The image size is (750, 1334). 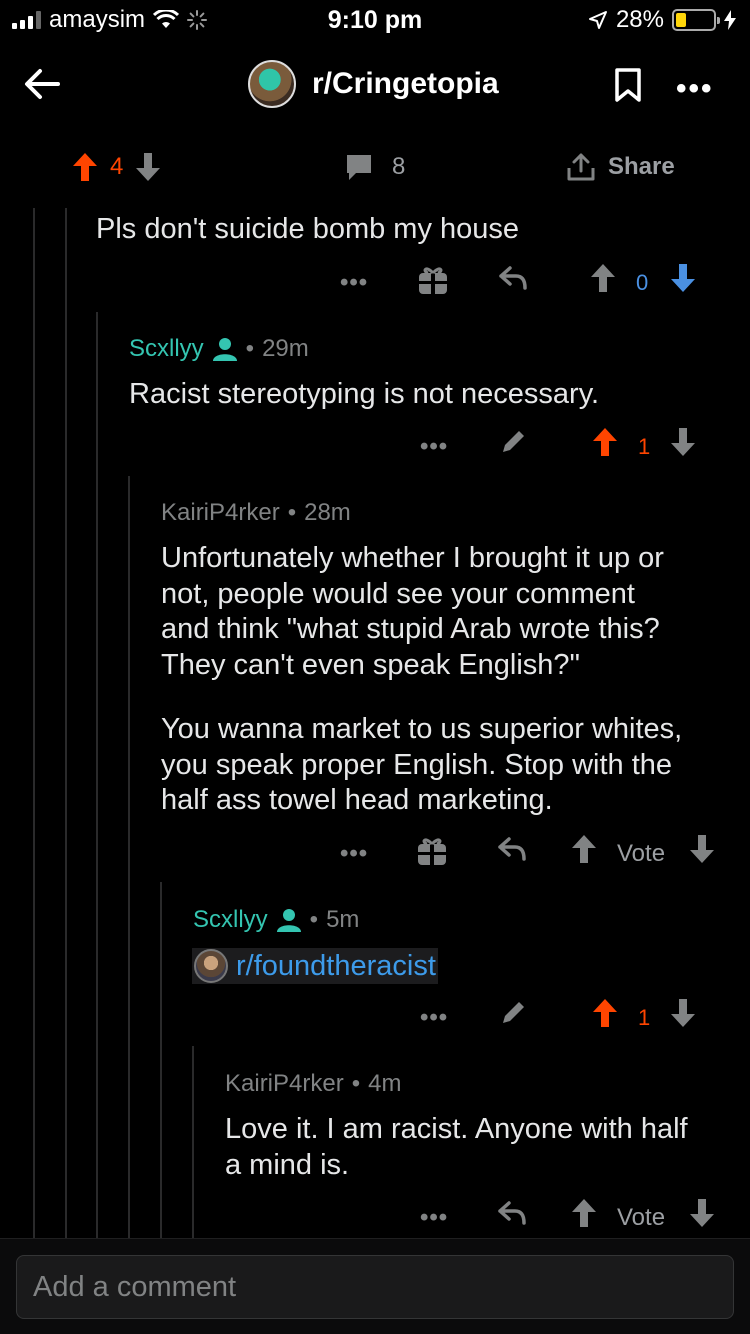 I want to click on comment-actions: ••• 0, so click(x=525, y=283).